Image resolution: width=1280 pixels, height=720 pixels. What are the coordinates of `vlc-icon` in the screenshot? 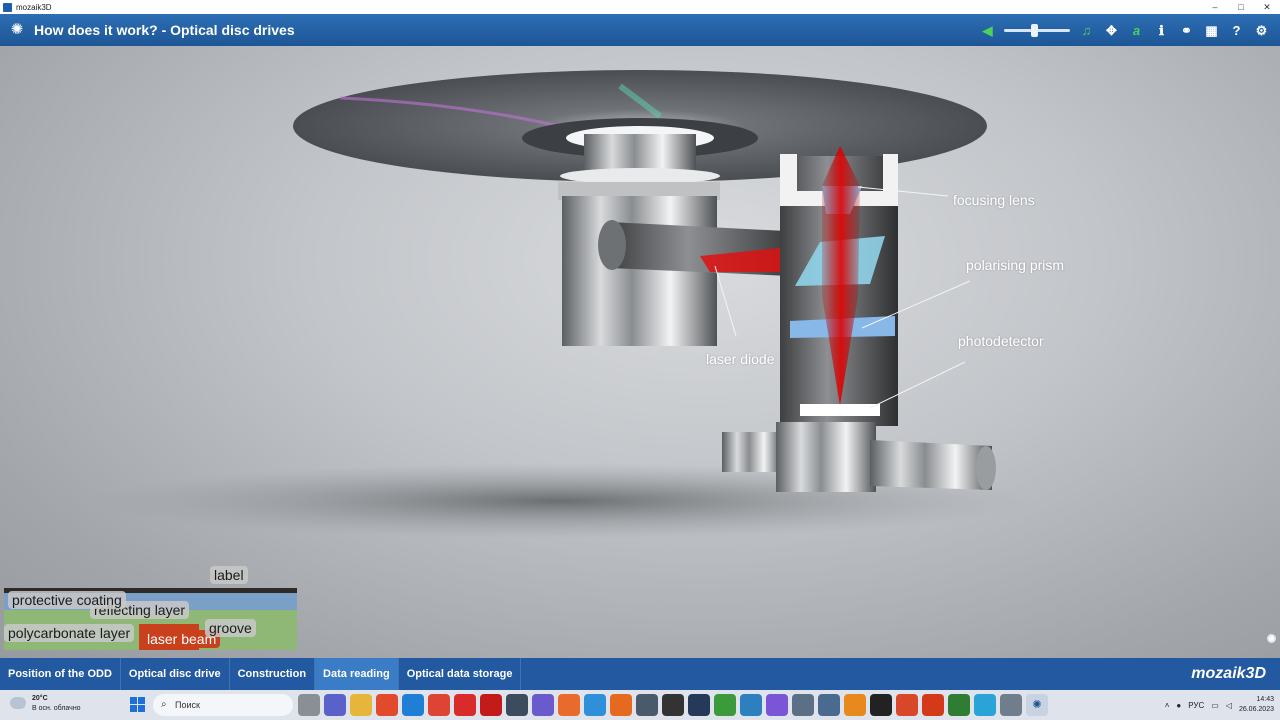 It's located at (855, 705).